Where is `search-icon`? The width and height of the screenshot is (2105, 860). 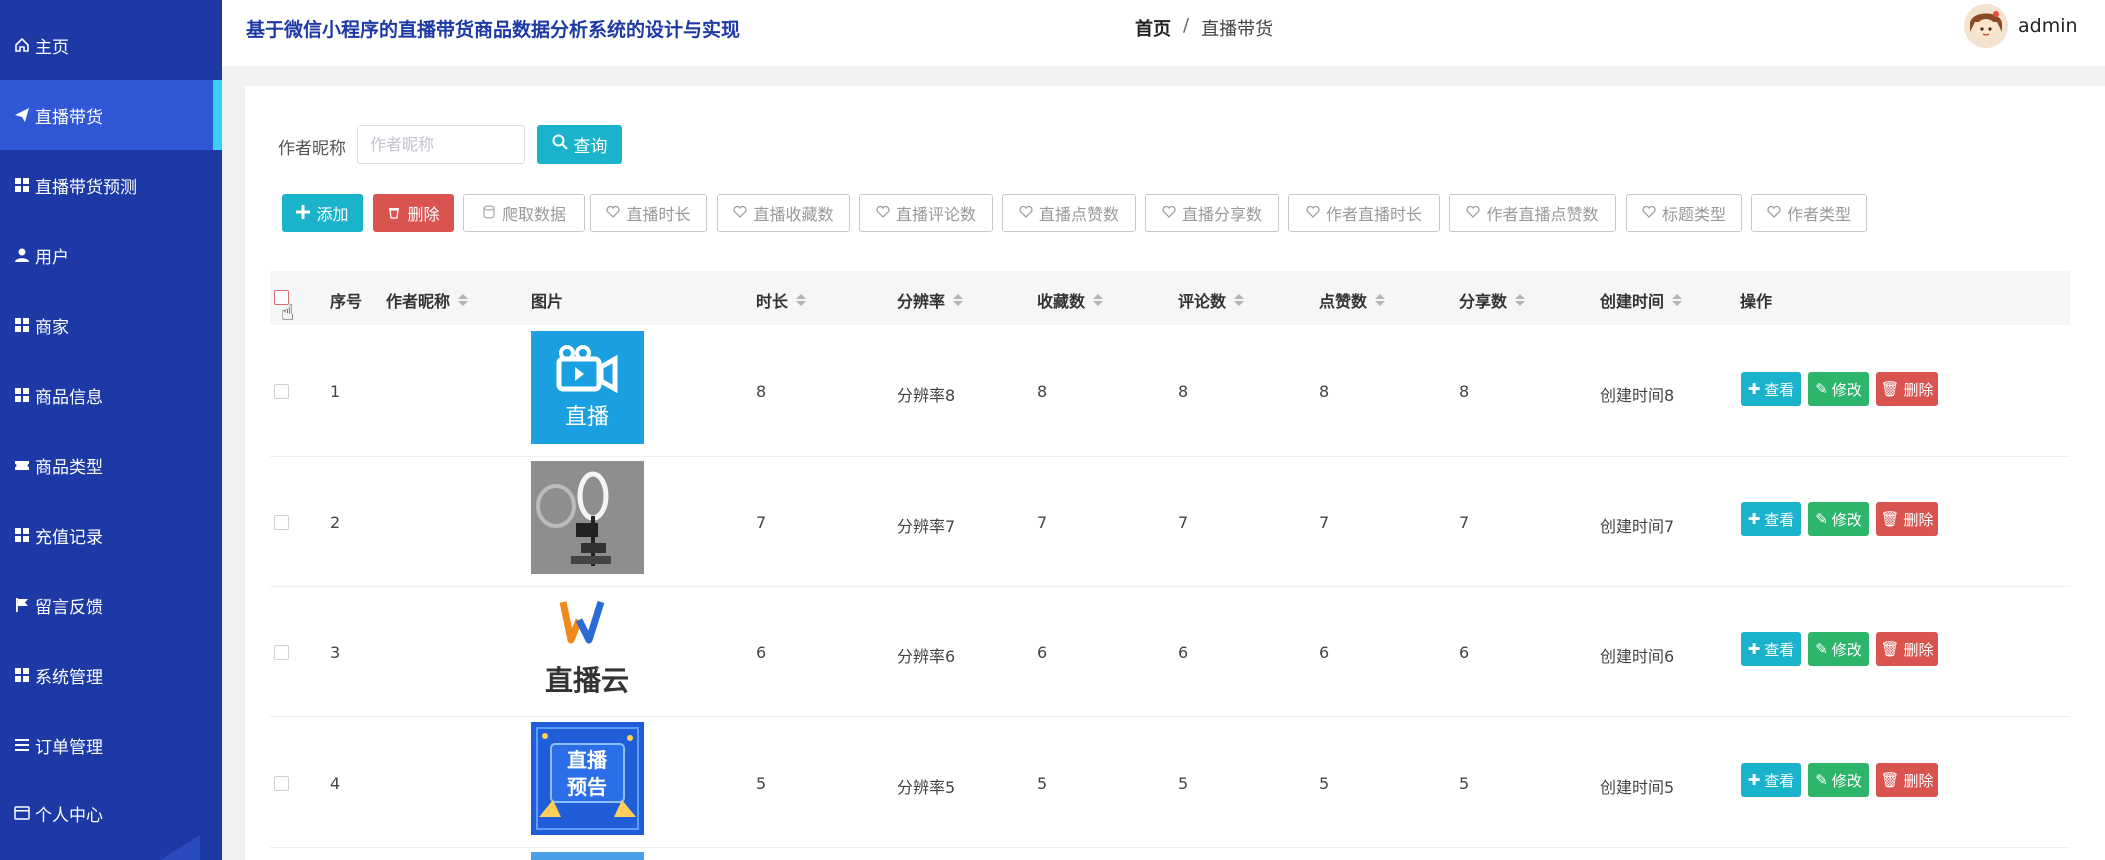
search-icon is located at coordinates (560, 144).